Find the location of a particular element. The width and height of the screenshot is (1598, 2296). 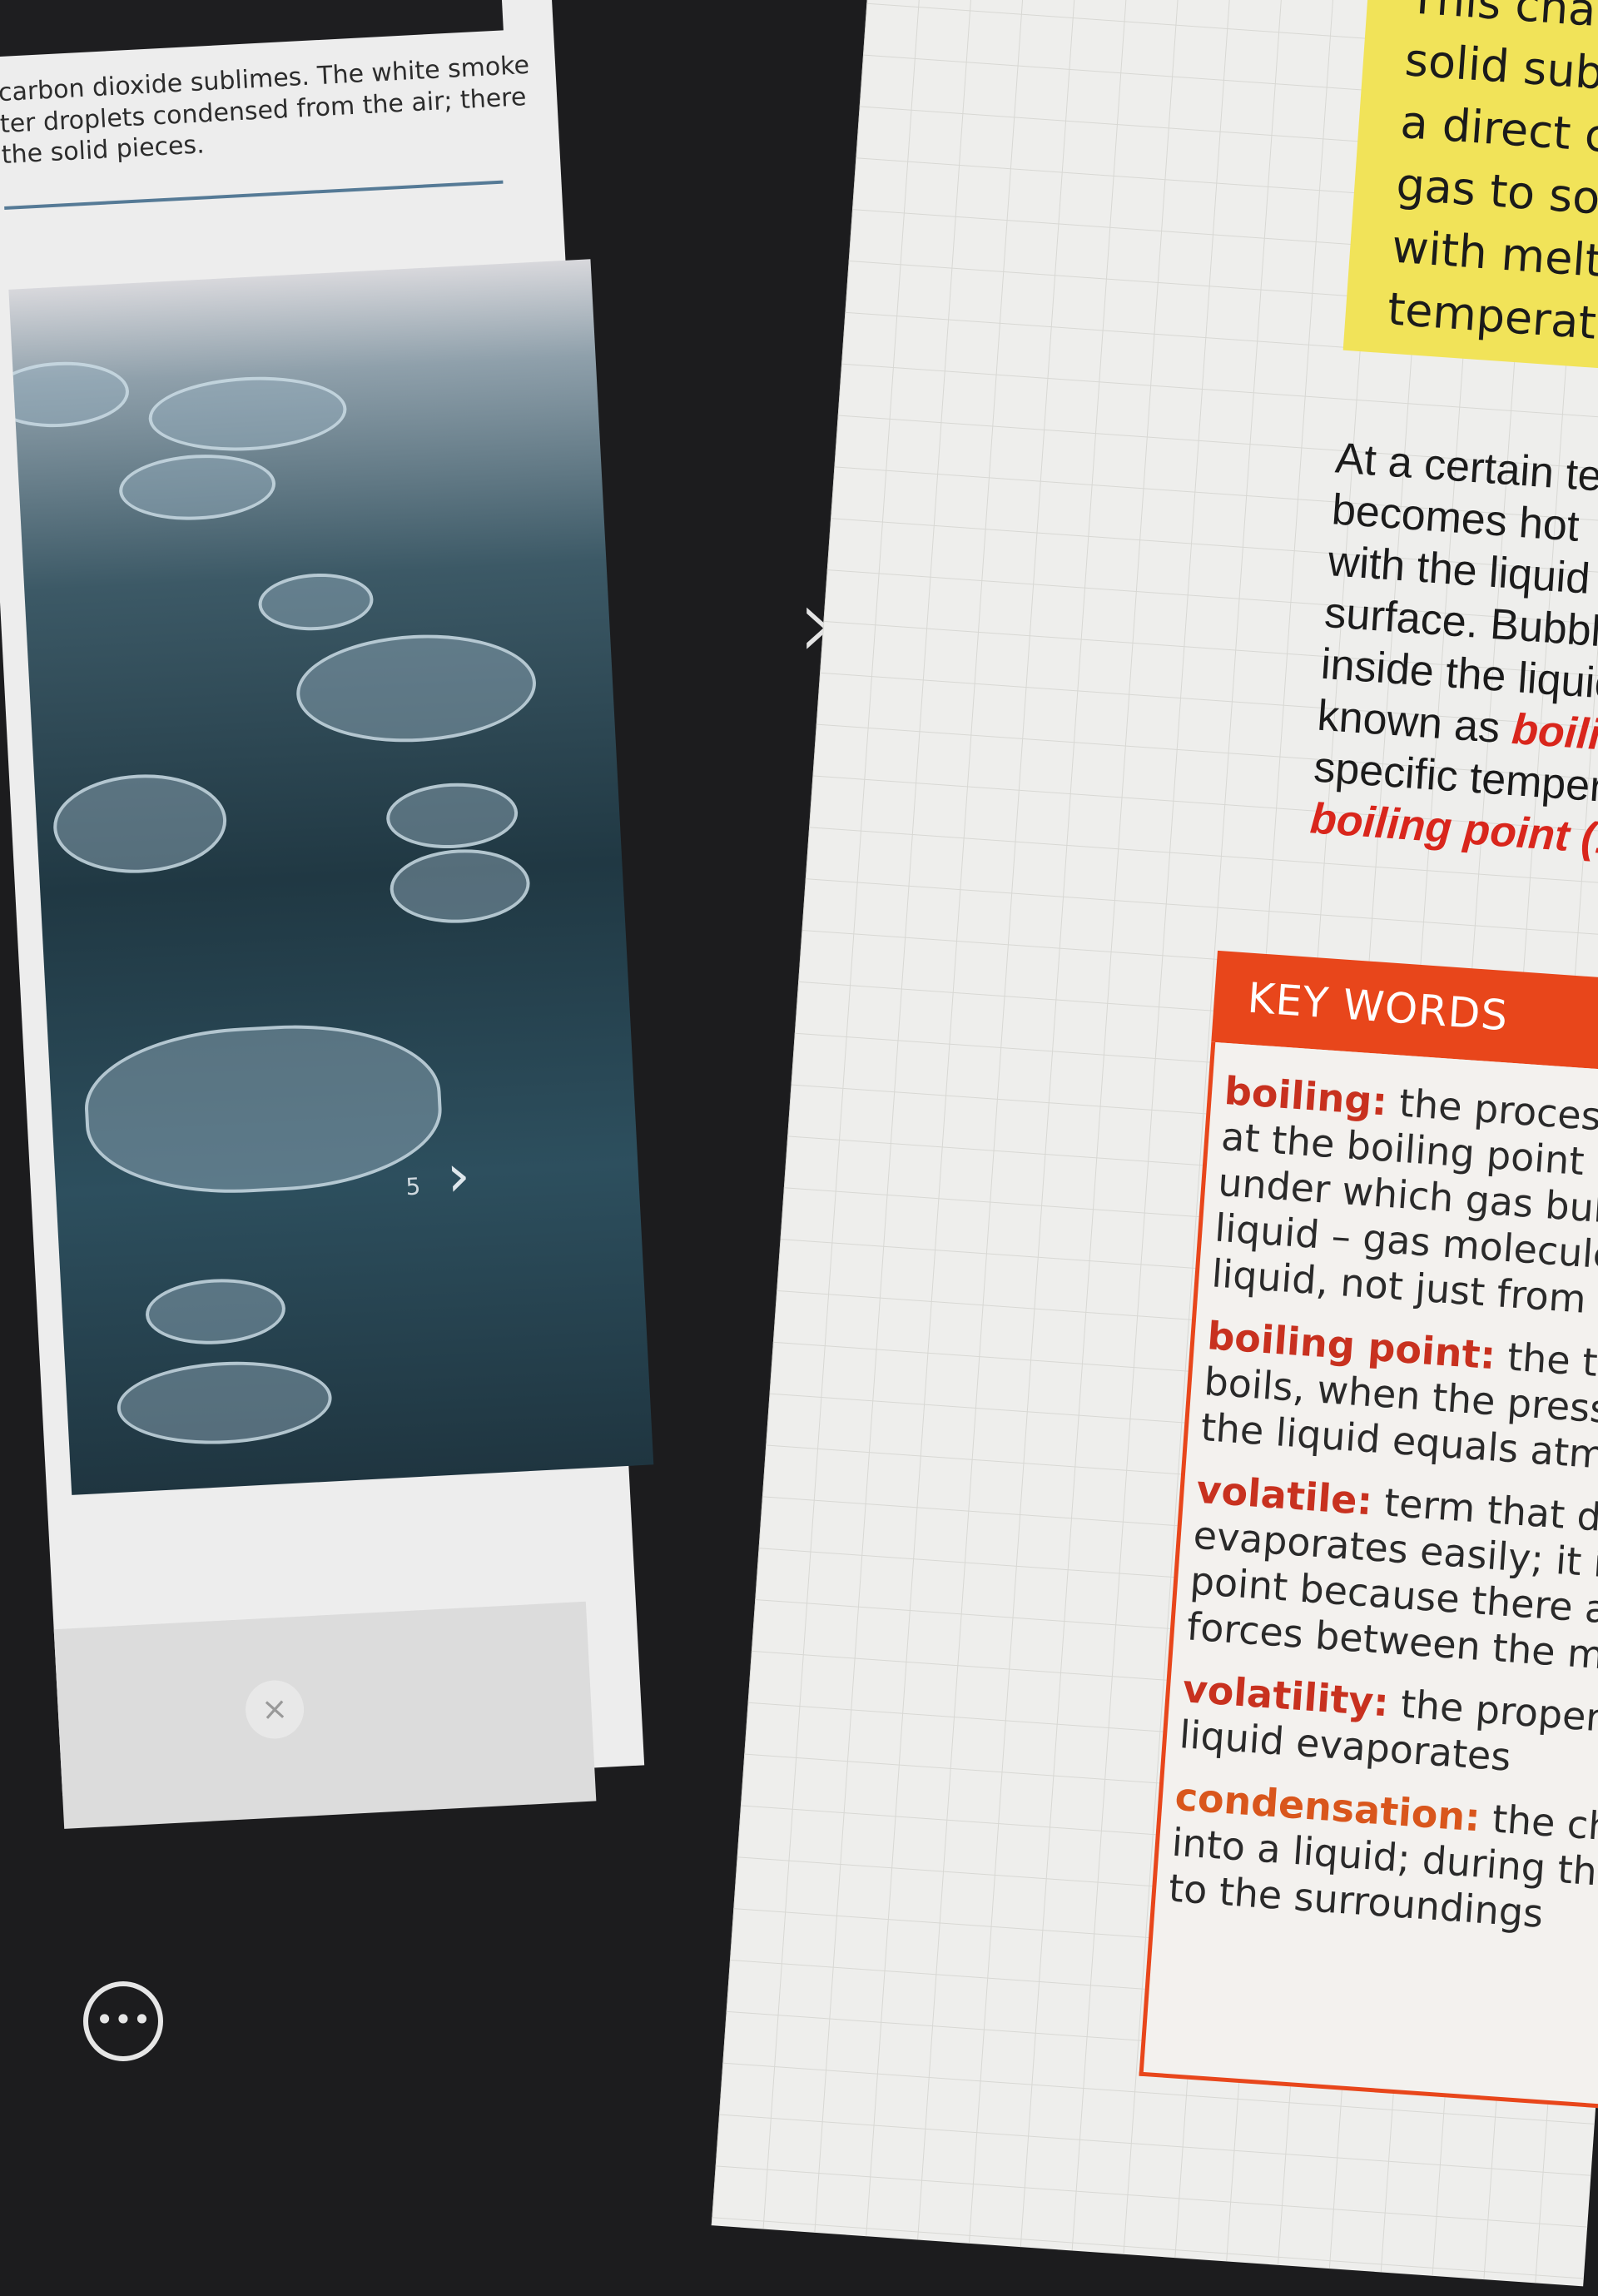

photo-chevron-right-icon: › is located at coordinates (459, 1175).